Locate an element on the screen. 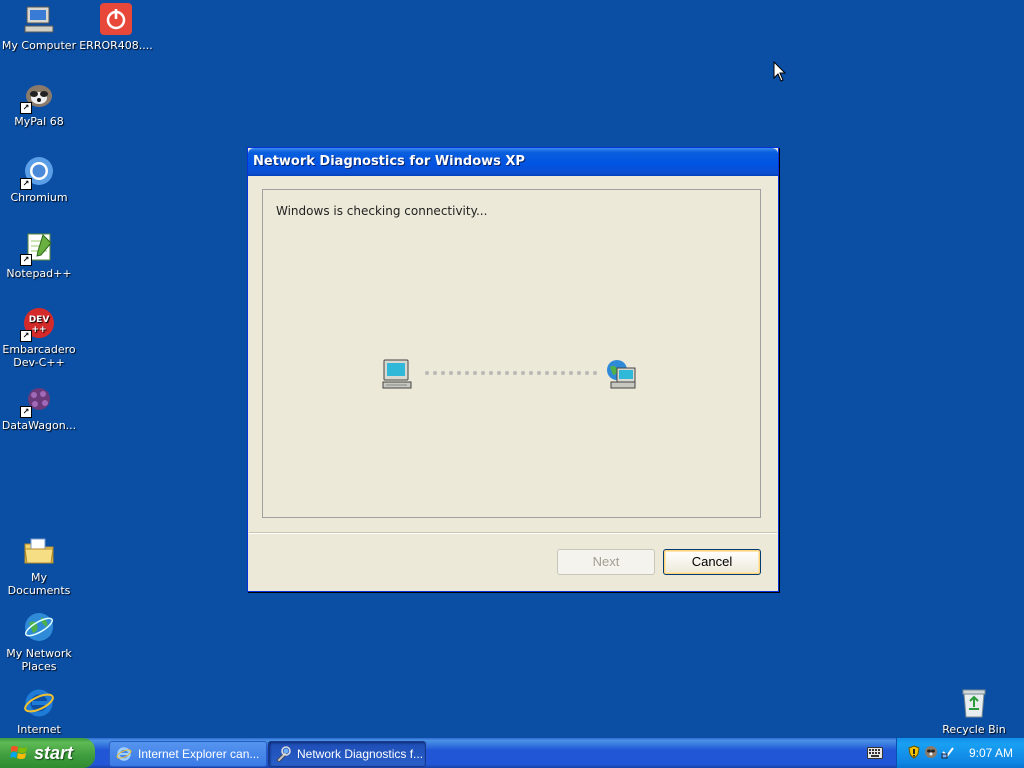  desktop-icon-recycle-bin: Recycle Bin is located at coordinates (974, 711).